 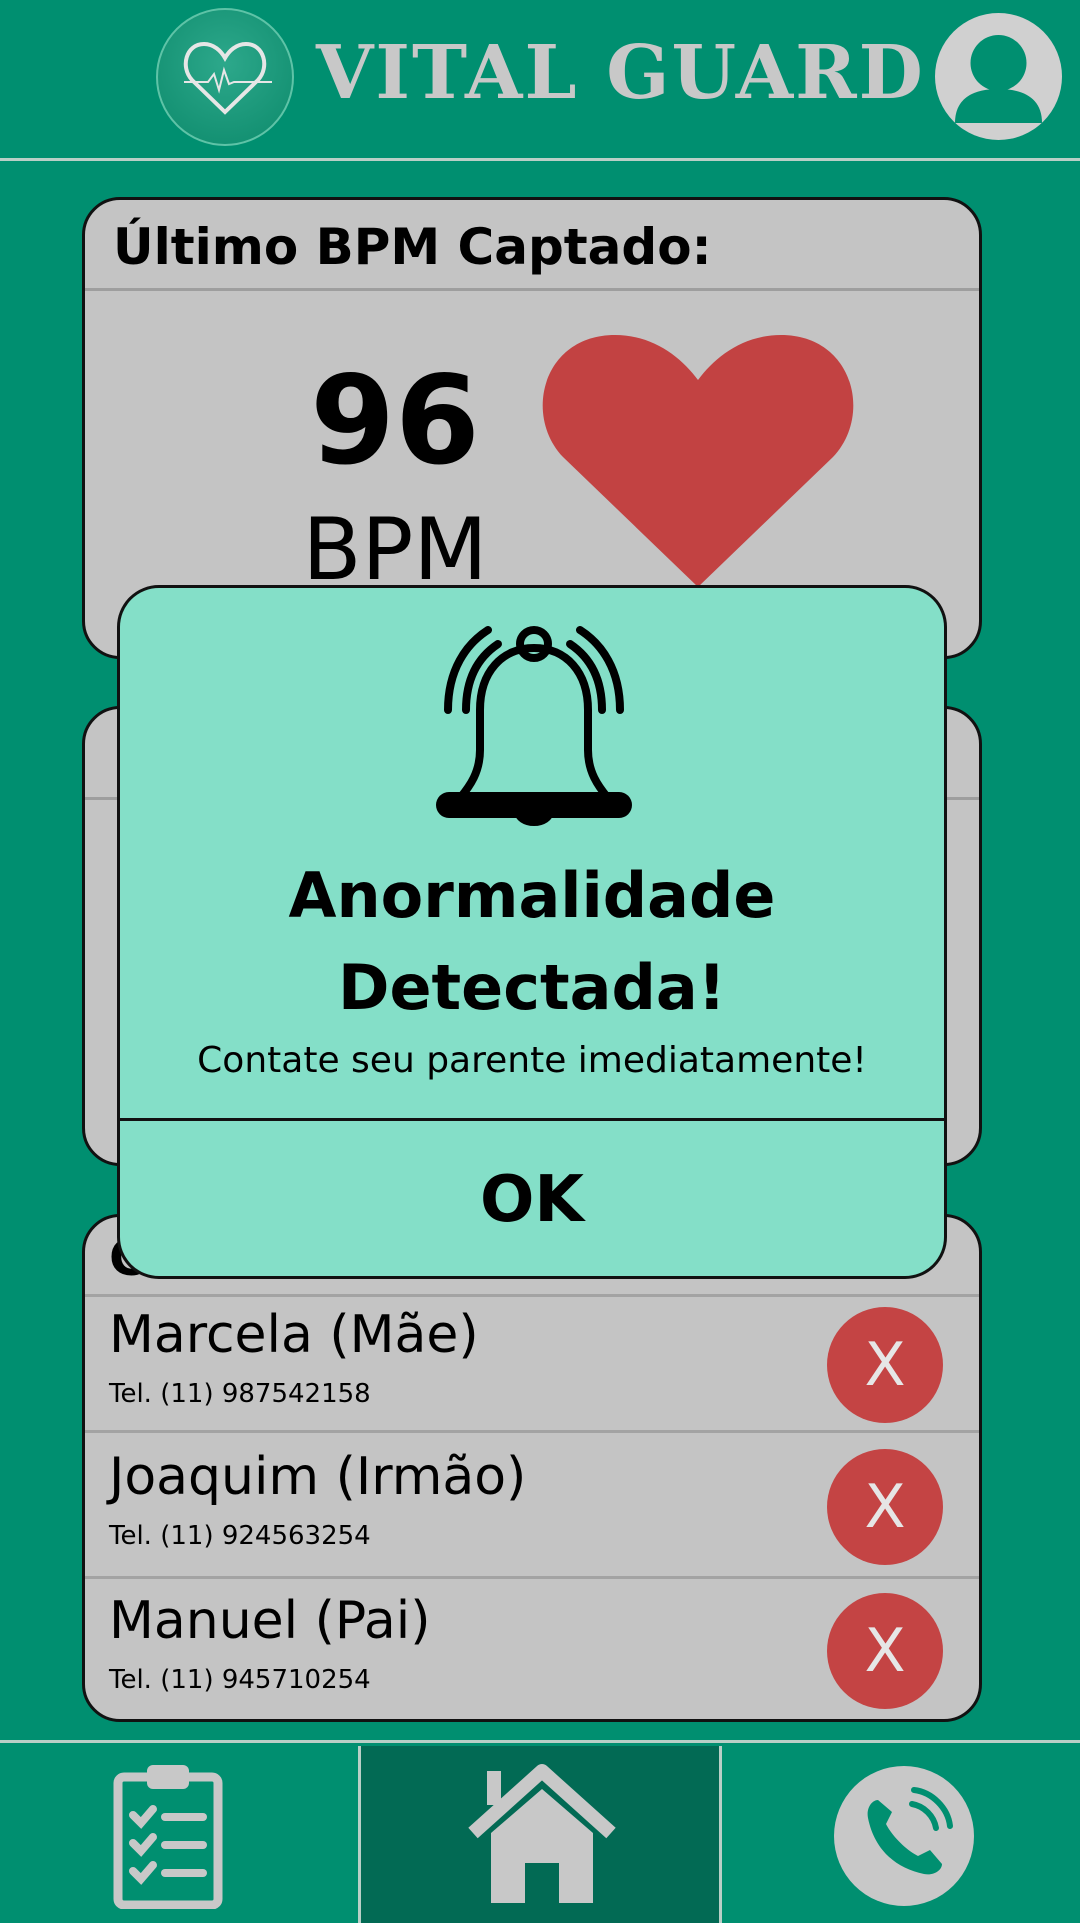 What do you see at coordinates (998, 76) in the screenshot?
I see `user-avatar-icon` at bounding box center [998, 76].